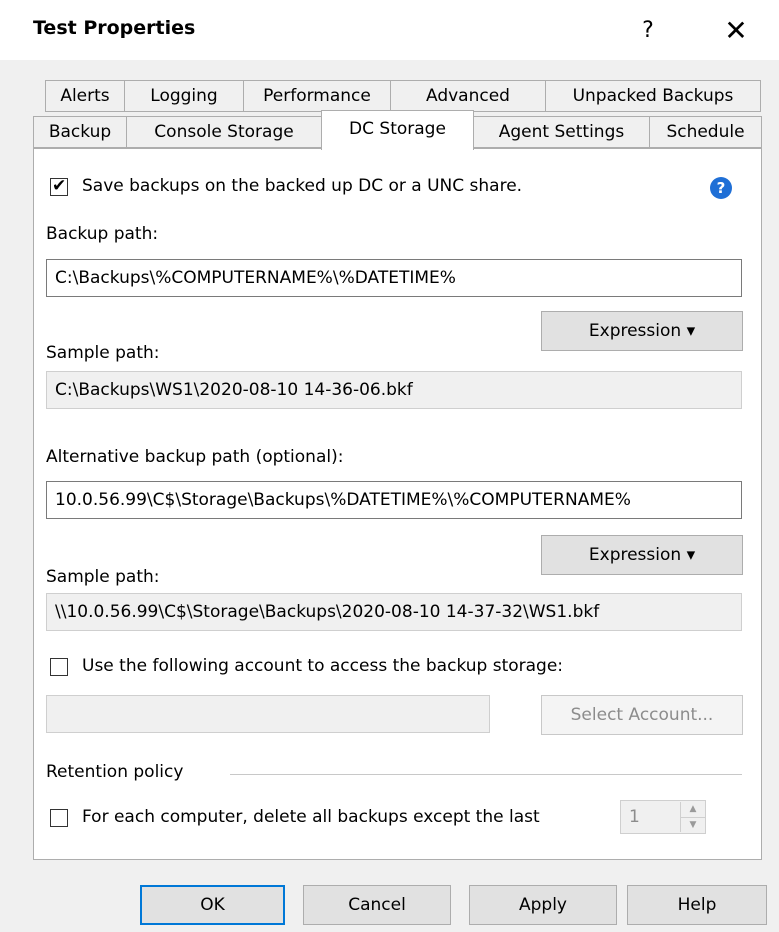 This screenshot has width=779, height=932. What do you see at coordinates (642, 331) in the screenshot?
I see `expression-button-1: Expression ▾` at bounding box center [642, 331].